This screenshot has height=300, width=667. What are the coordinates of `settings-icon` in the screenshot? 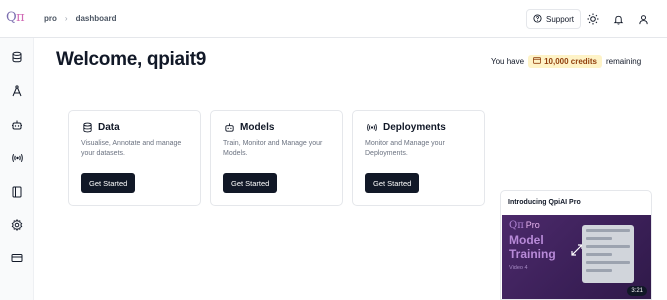 It's located at (17, 225).